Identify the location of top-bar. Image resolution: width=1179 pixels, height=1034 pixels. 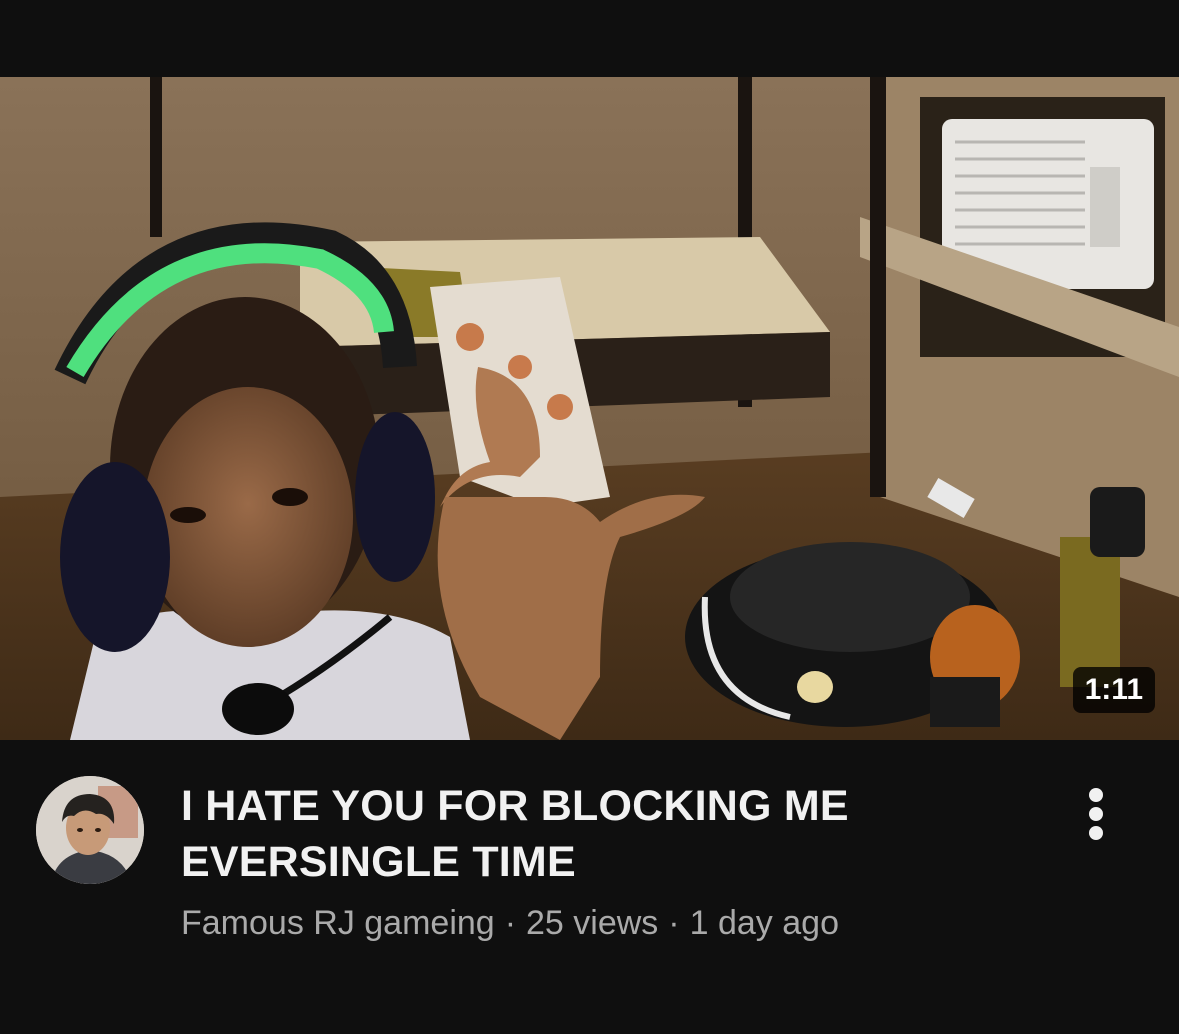
(589, 38).